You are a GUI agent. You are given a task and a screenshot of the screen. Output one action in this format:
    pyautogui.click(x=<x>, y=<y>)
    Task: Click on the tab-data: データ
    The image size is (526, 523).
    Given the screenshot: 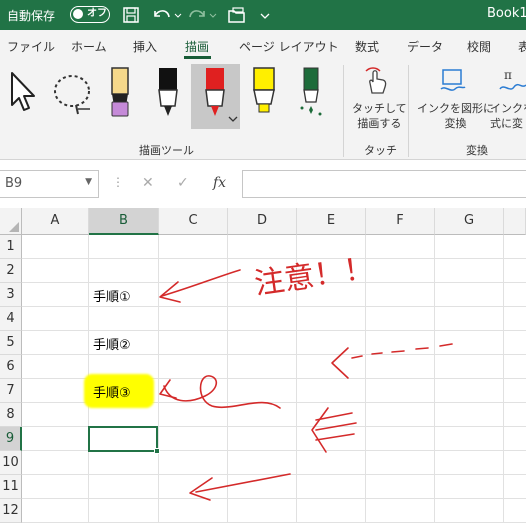 What is the action you would take?
    pyautogui.click(x=425, y=46)
    